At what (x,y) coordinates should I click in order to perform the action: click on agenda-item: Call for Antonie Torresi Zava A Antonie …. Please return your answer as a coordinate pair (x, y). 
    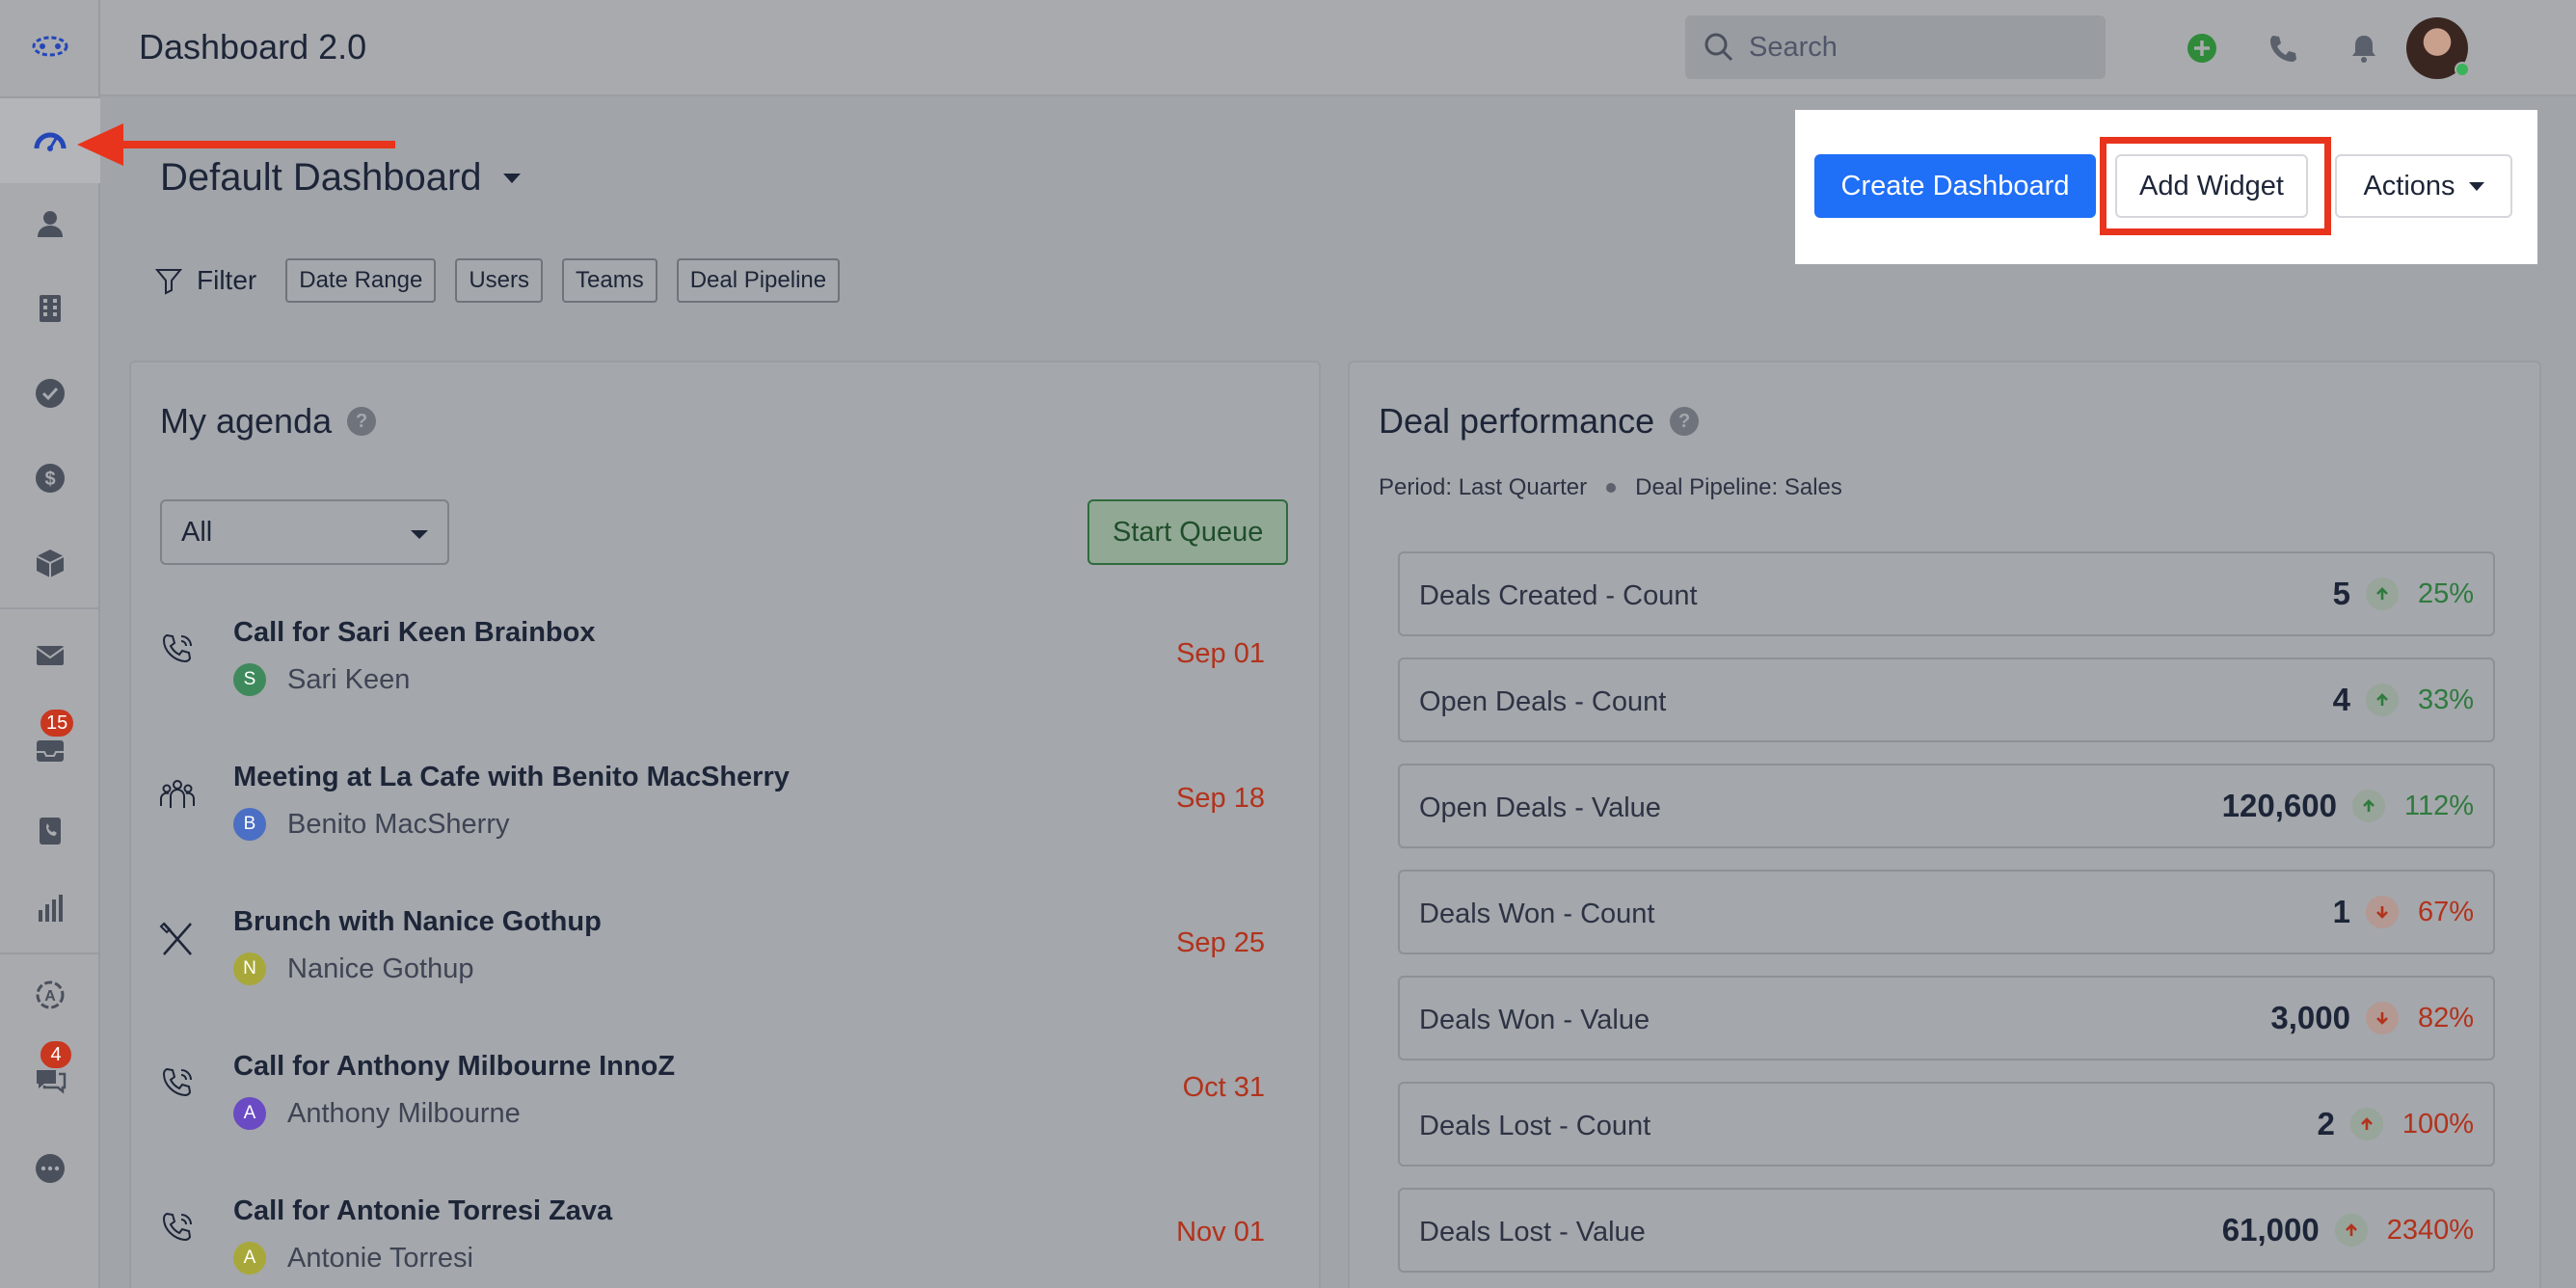
    Looking at the image, I should click on (727, 1230).